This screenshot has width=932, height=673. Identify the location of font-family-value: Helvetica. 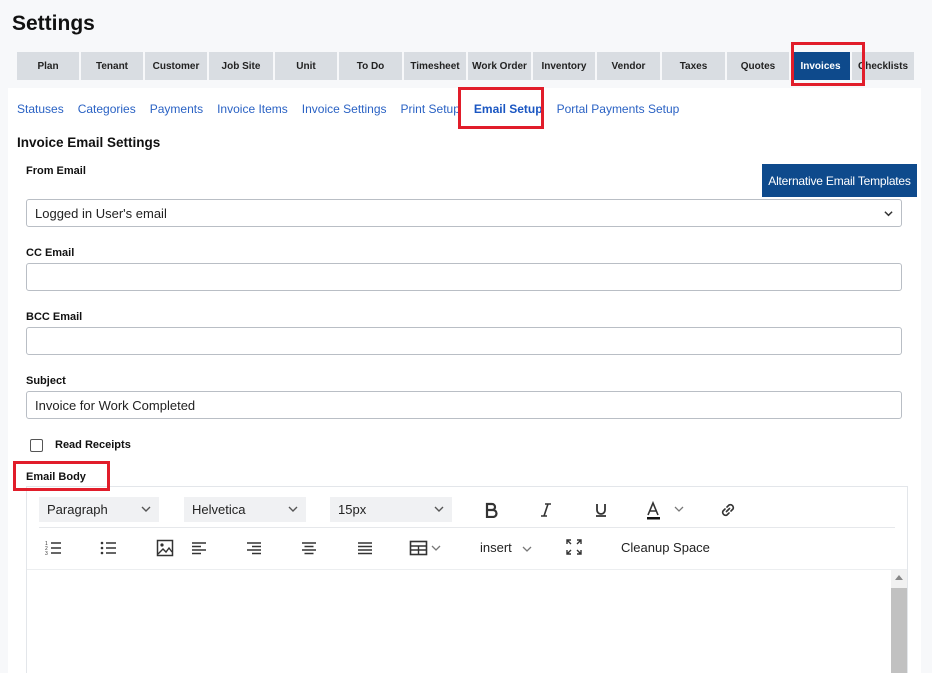
(219, 509).